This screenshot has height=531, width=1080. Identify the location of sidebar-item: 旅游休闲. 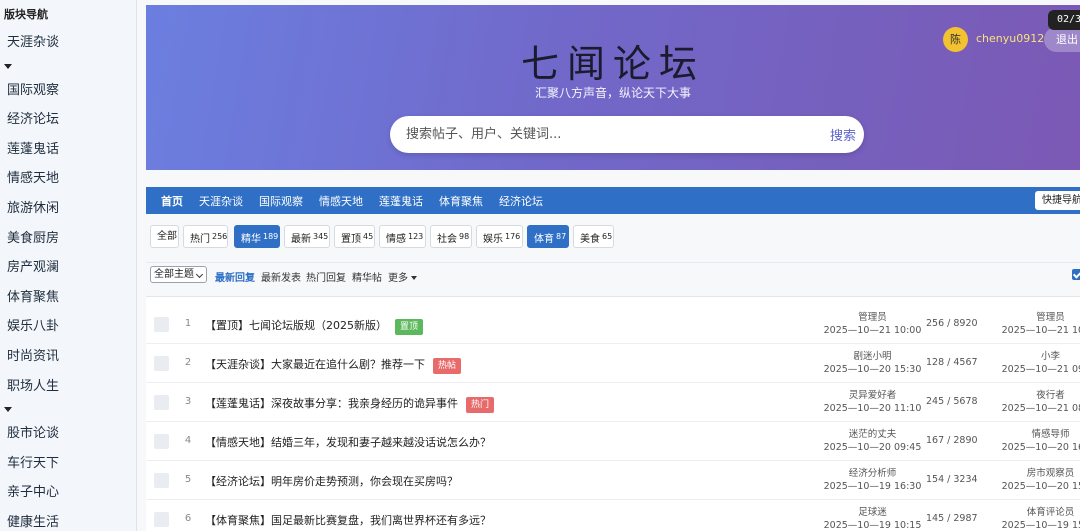
(68, 209).